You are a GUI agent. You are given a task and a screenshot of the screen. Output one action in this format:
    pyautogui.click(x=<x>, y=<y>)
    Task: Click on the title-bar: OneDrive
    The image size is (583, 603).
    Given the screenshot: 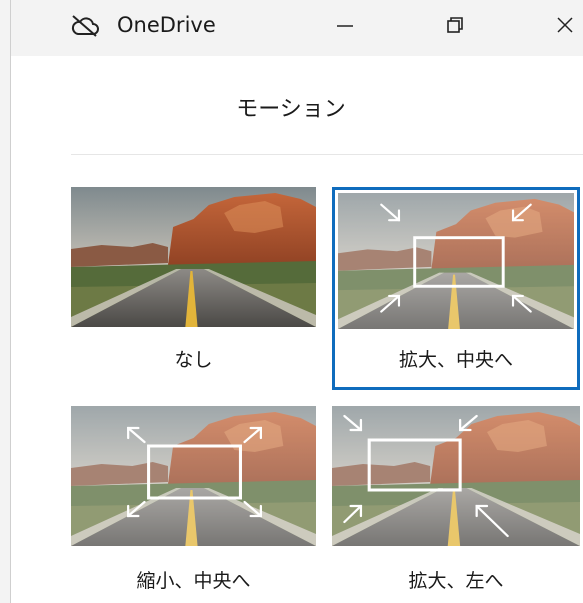 What is the action you would take?
    pyautogui.click(x=297, y=28)
    